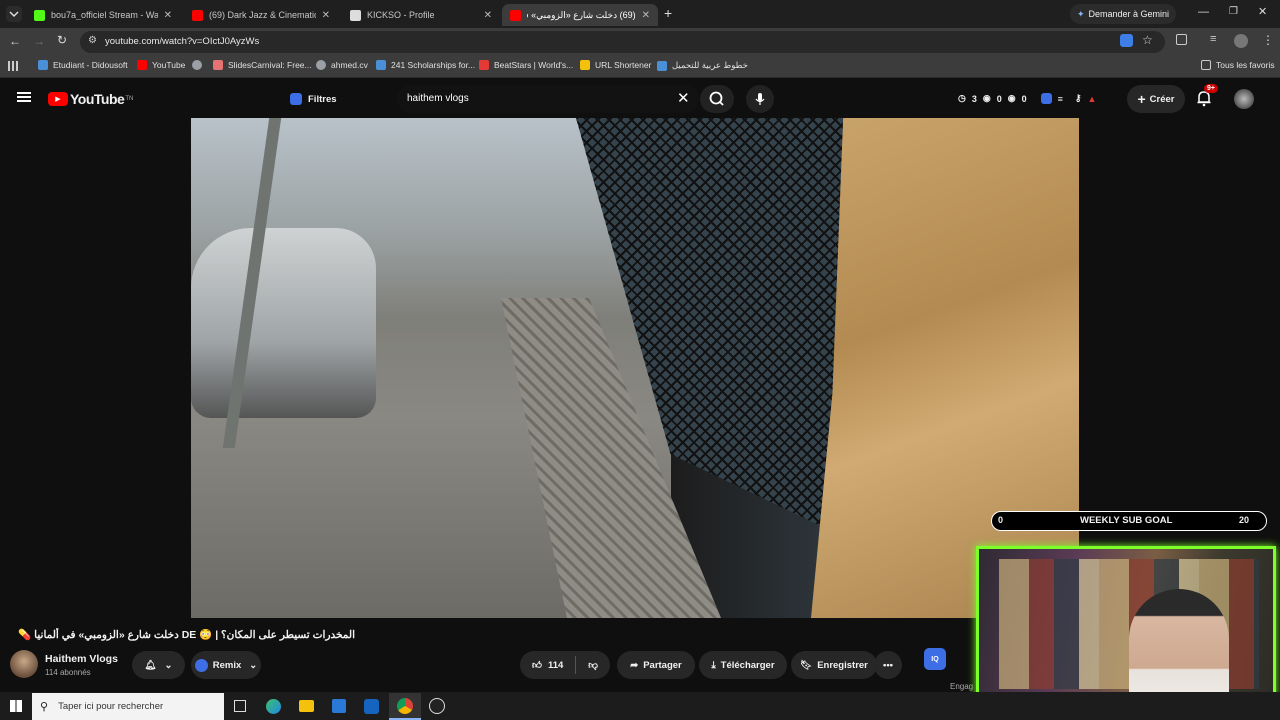 This screenshot has width=1280, height=720. What do you see at coordinates (1233, 11) in the screenshot?
I see `maximize-button: ❐` at bounding box center [1233, 11].